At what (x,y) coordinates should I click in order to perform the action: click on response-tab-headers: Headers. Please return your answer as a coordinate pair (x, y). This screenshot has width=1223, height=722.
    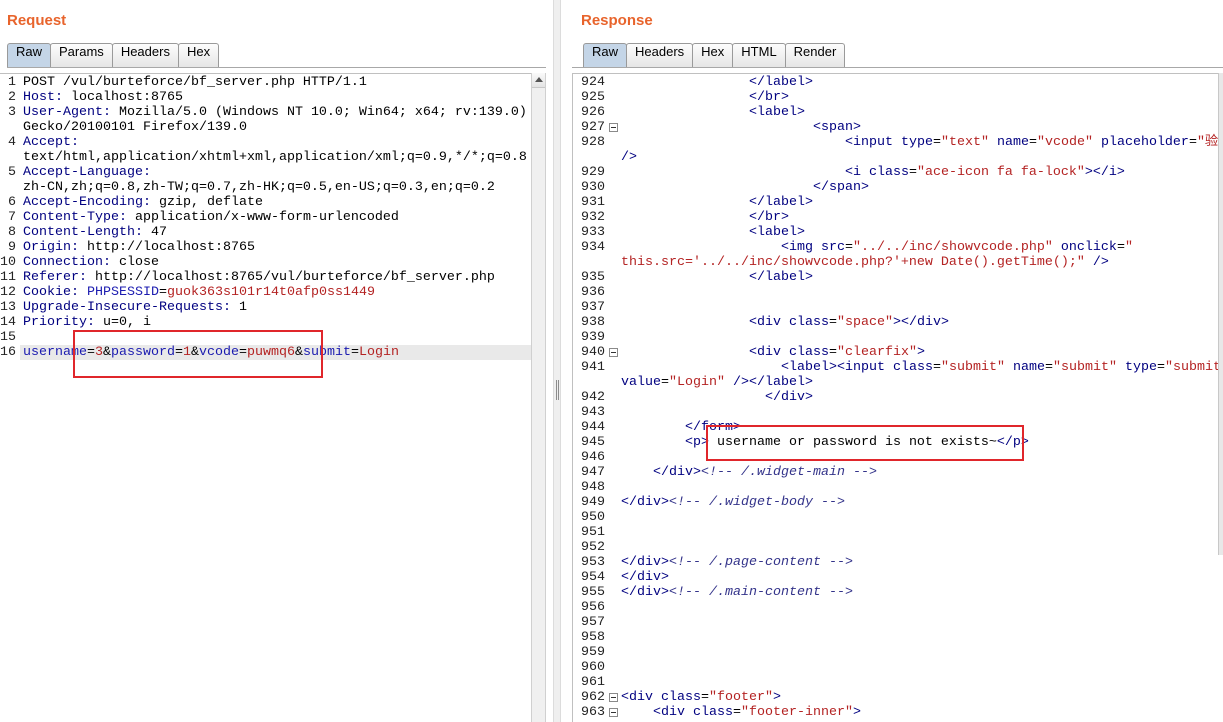
    Looking at the image, I should click on (660, 55).